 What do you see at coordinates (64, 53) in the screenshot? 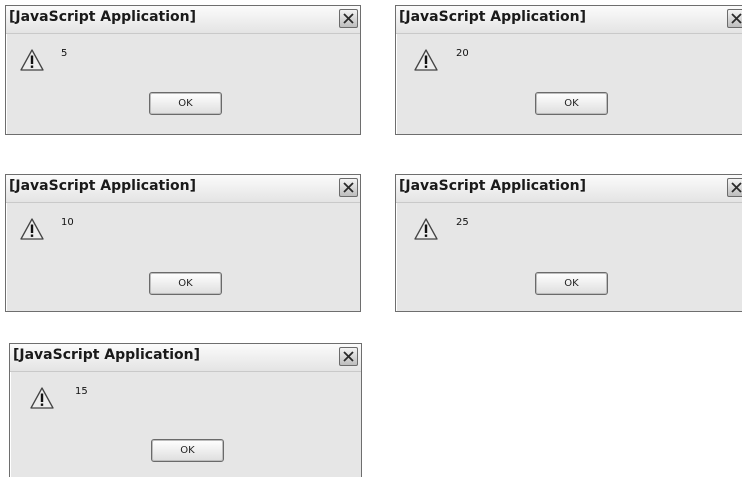
I see `dialog-message: 5` at bounding box center [64, 53].